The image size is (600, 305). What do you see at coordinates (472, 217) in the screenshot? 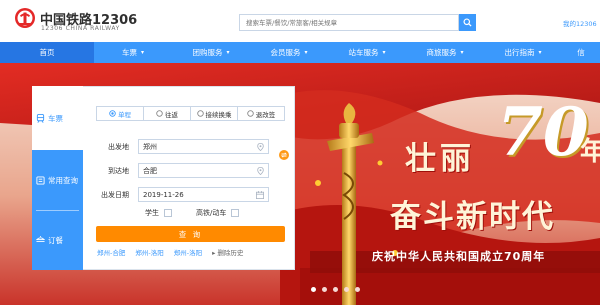
I see `banner-headline-2: 奋斗新时代` at bounding box center [472, 217].